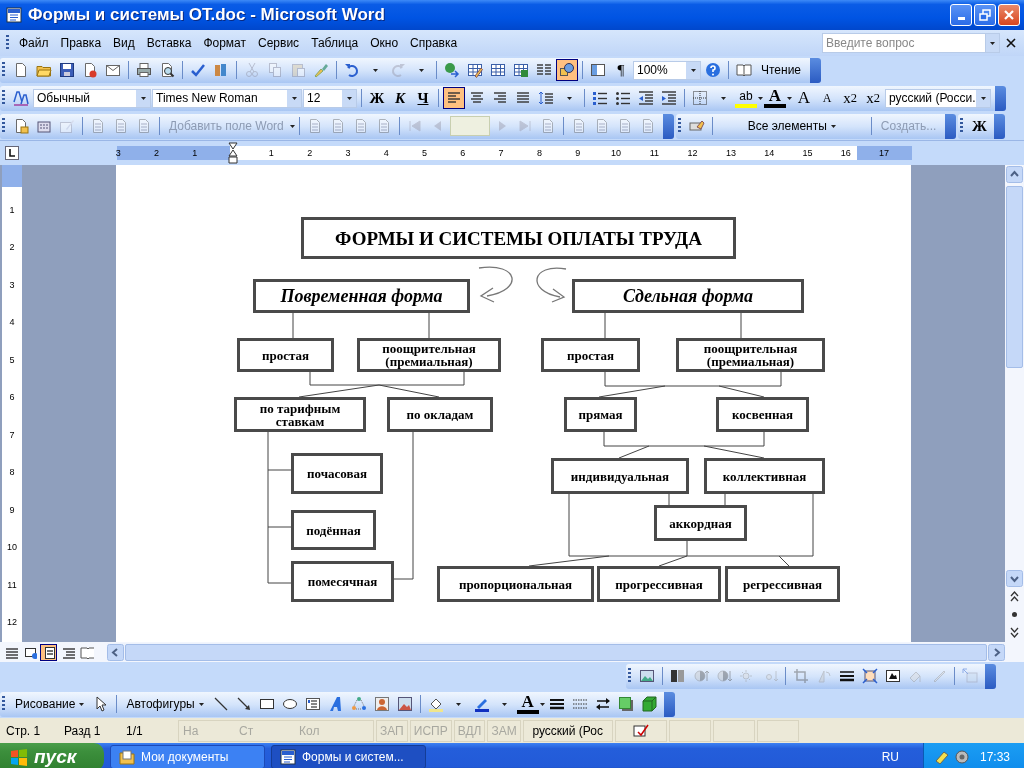 The image size is (1024, 768). I want to click on language-combo: русский (Росси., so click(938, 98).